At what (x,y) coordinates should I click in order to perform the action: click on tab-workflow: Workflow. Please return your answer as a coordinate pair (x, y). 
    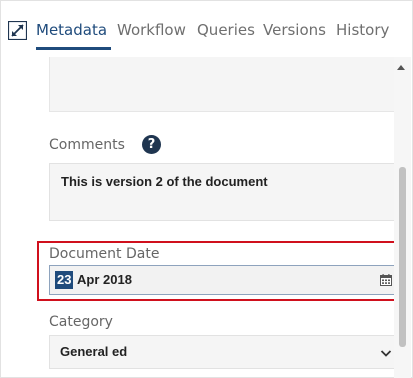
    Looking at the image, I should click on (151, 30).